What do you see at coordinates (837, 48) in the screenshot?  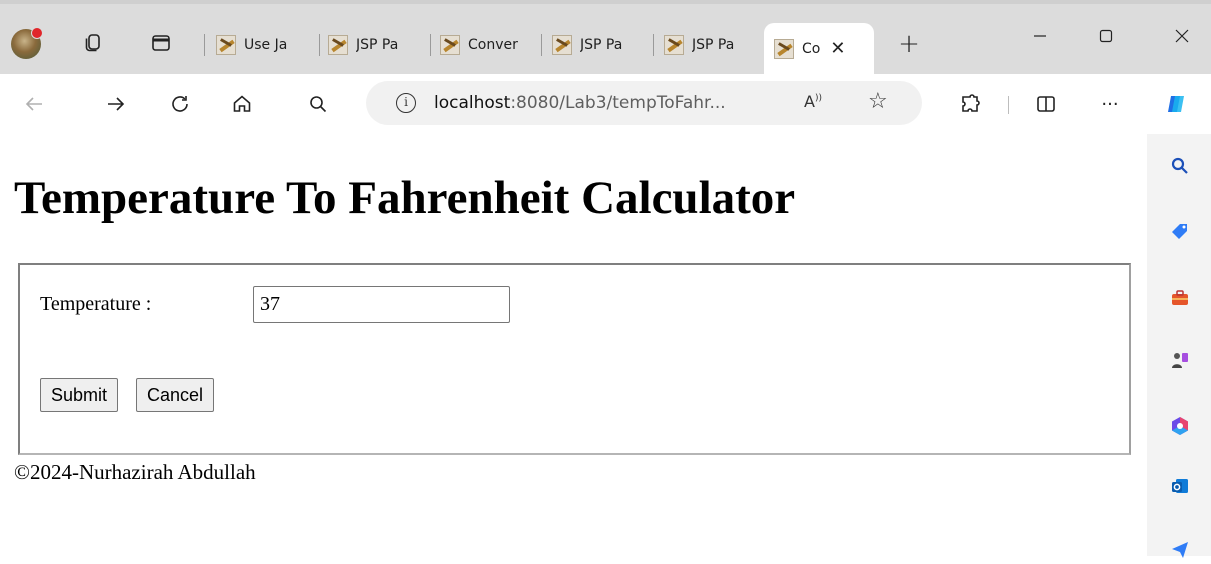 I see `close-tab-icon: ✕` at bounding box center [837, 48].